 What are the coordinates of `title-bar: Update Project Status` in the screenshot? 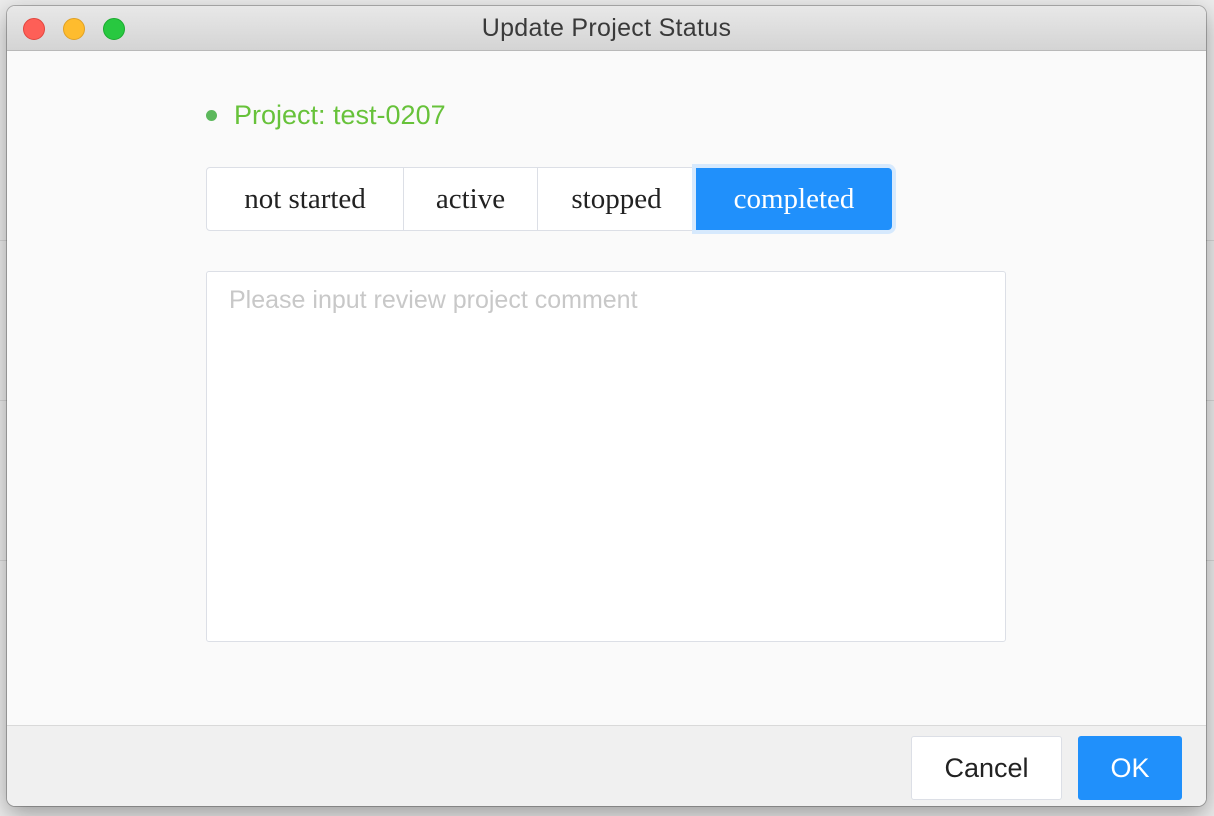 It's located at (606, 28).